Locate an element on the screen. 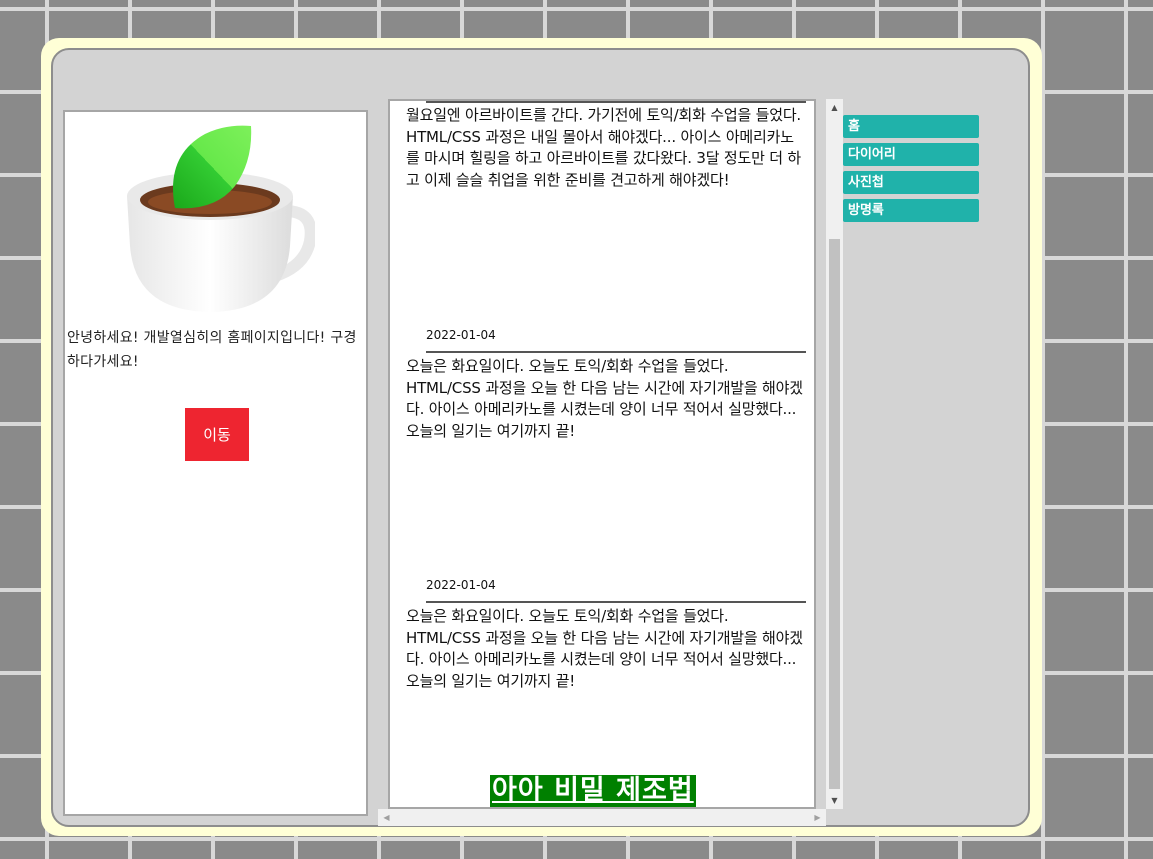 This screenshot has height=859, width=1153. scroll-down-arrow-icon: ▼ is located at coordinates (834, 800).